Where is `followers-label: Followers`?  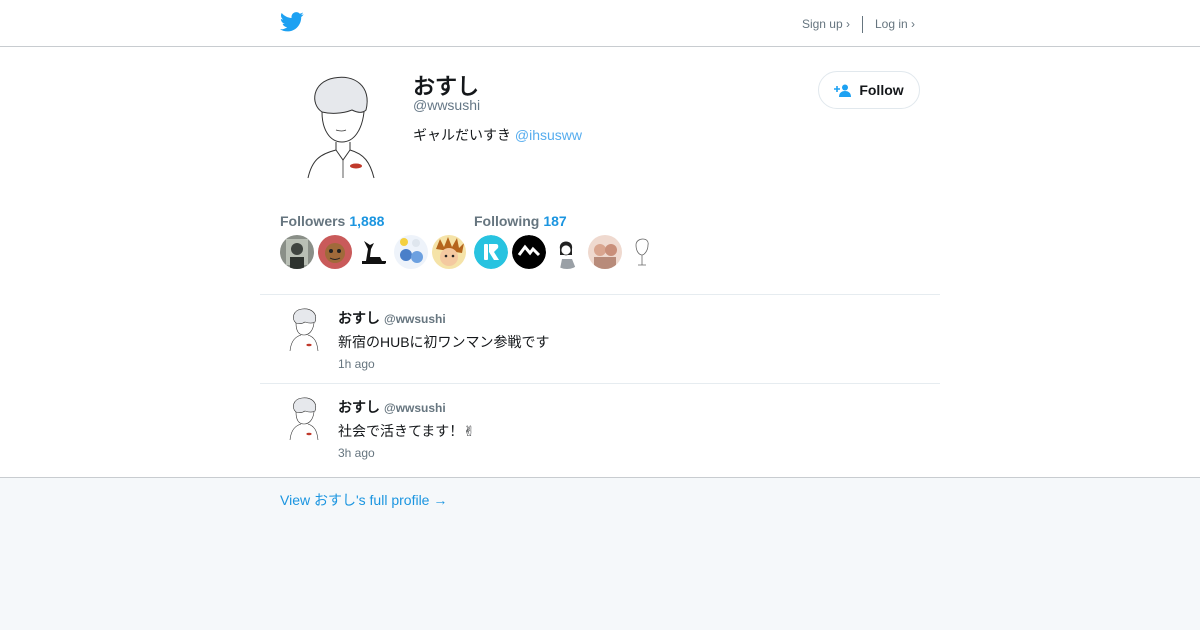 followers-label: Followers is located at coordinates (313, 221).